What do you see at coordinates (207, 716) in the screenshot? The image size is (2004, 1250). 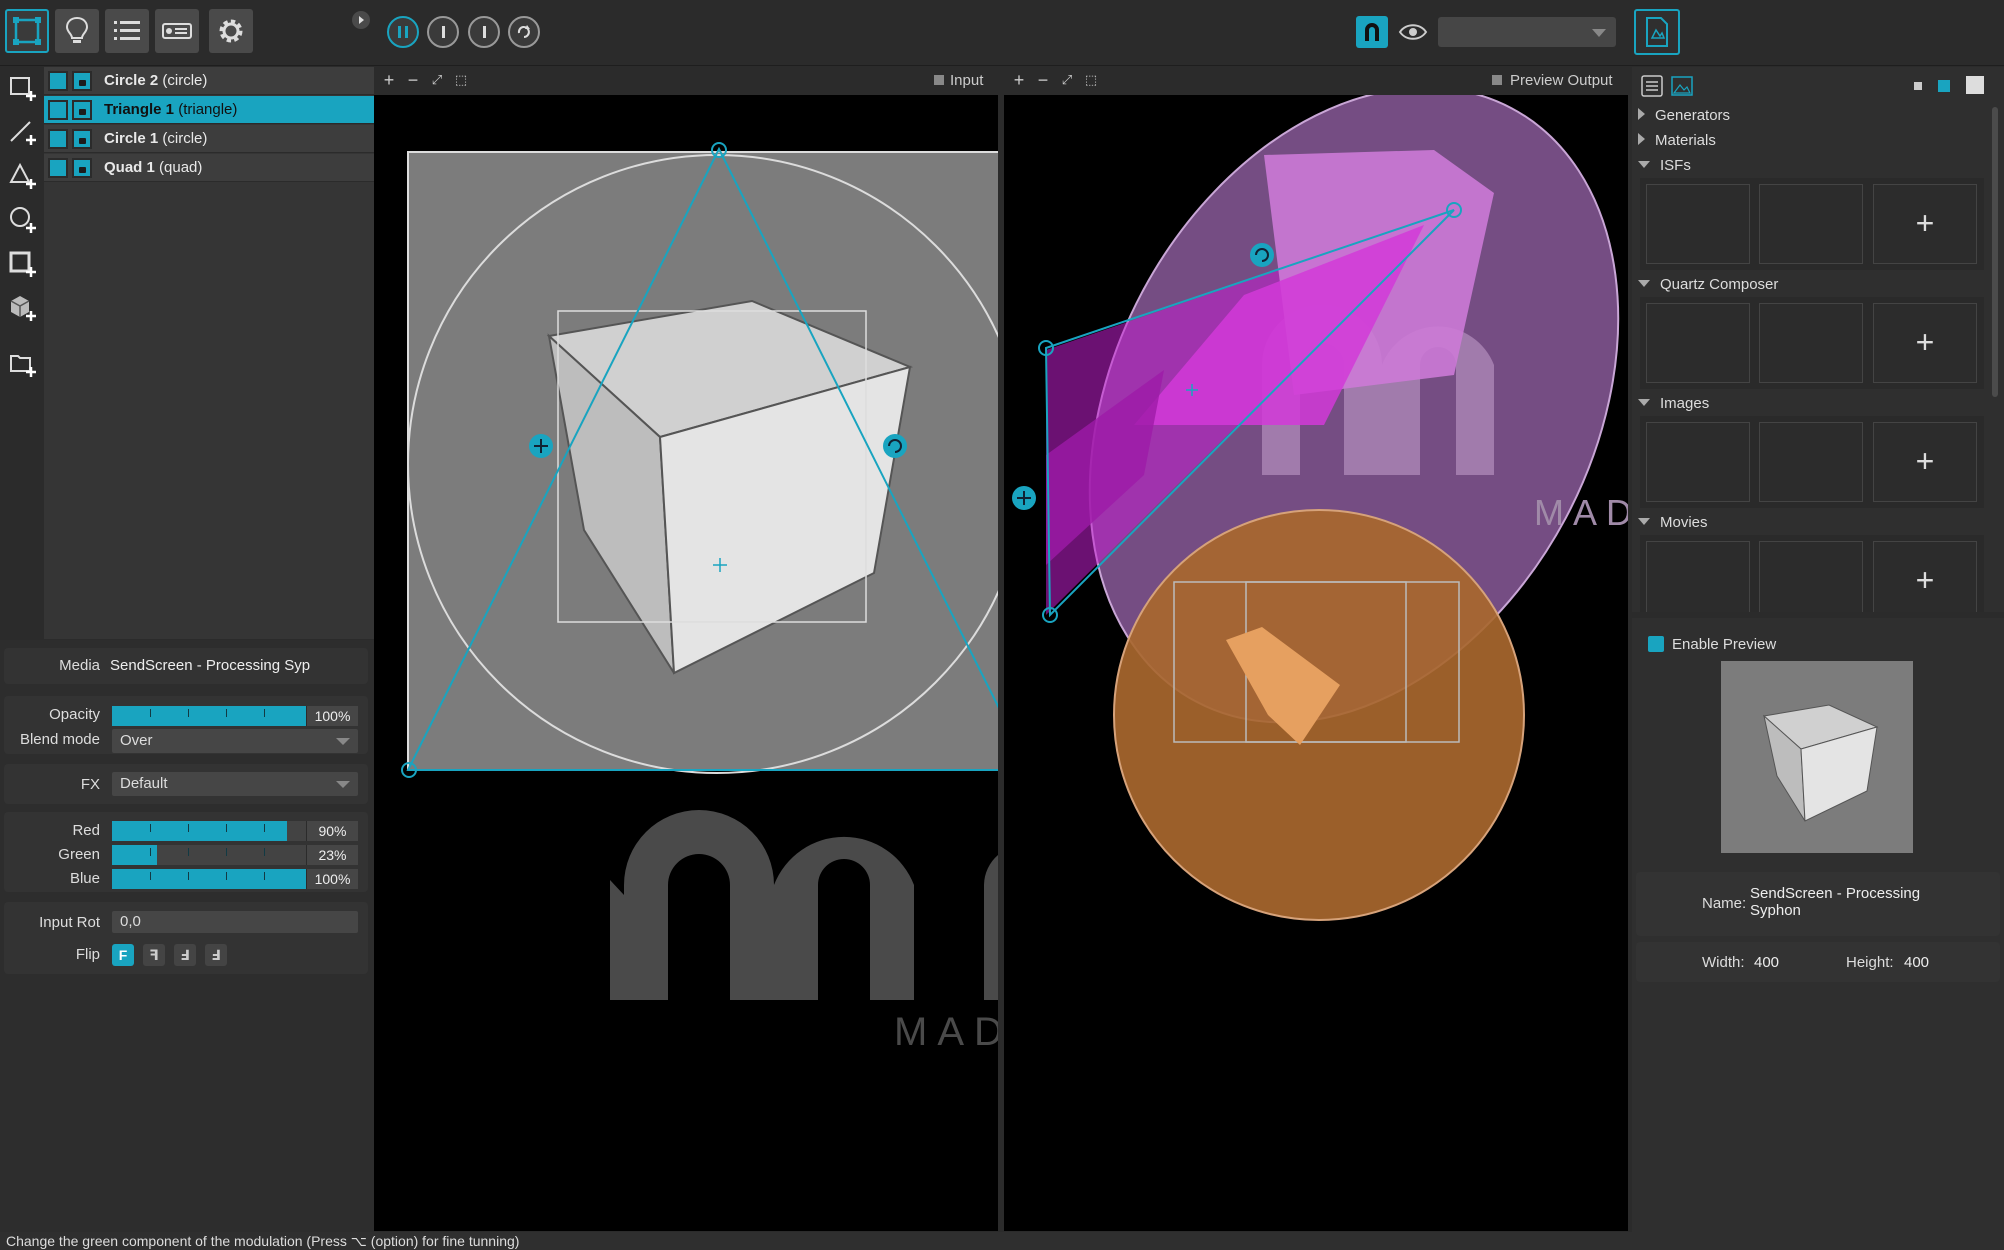 I see `slider-ticks` at bounding box center [207, 716].